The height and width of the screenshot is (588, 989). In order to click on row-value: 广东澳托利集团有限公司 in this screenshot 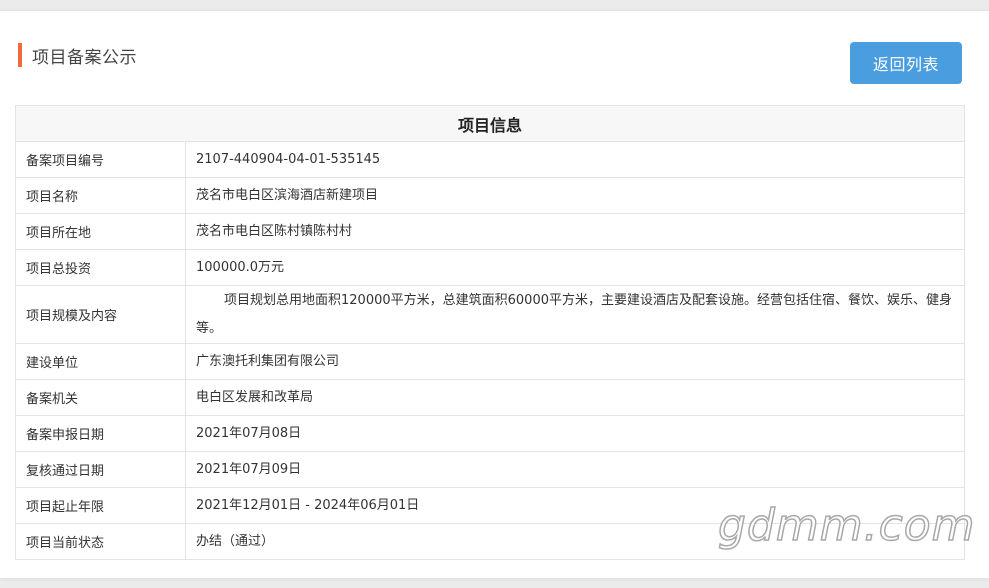, I will do `click(575, 361)`.